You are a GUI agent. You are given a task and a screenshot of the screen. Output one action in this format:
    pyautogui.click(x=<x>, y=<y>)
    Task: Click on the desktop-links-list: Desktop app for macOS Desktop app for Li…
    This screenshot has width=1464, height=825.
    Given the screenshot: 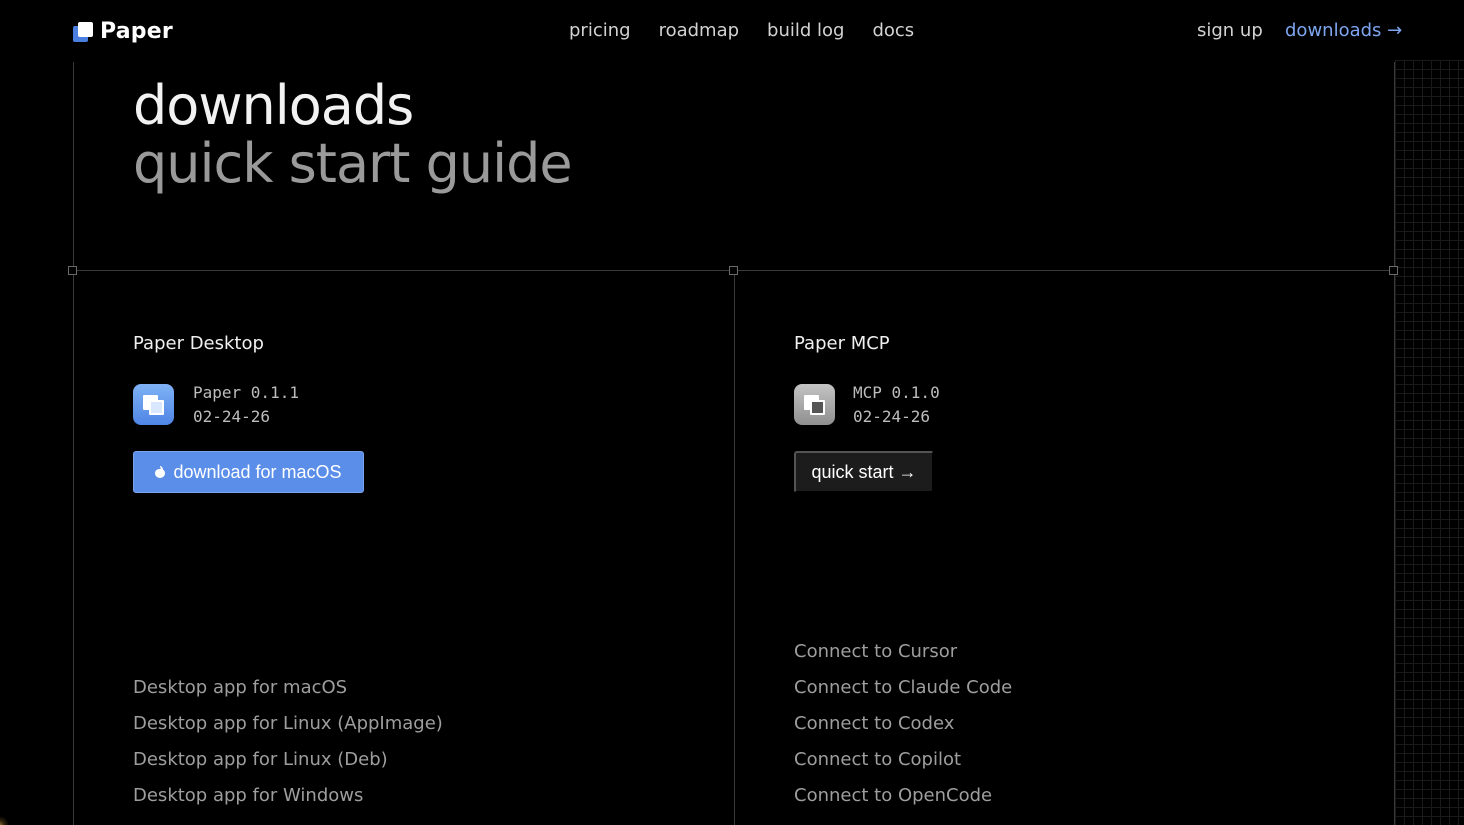 What is the action you would take?
    pyautogui.click(x=288, y=742)
    